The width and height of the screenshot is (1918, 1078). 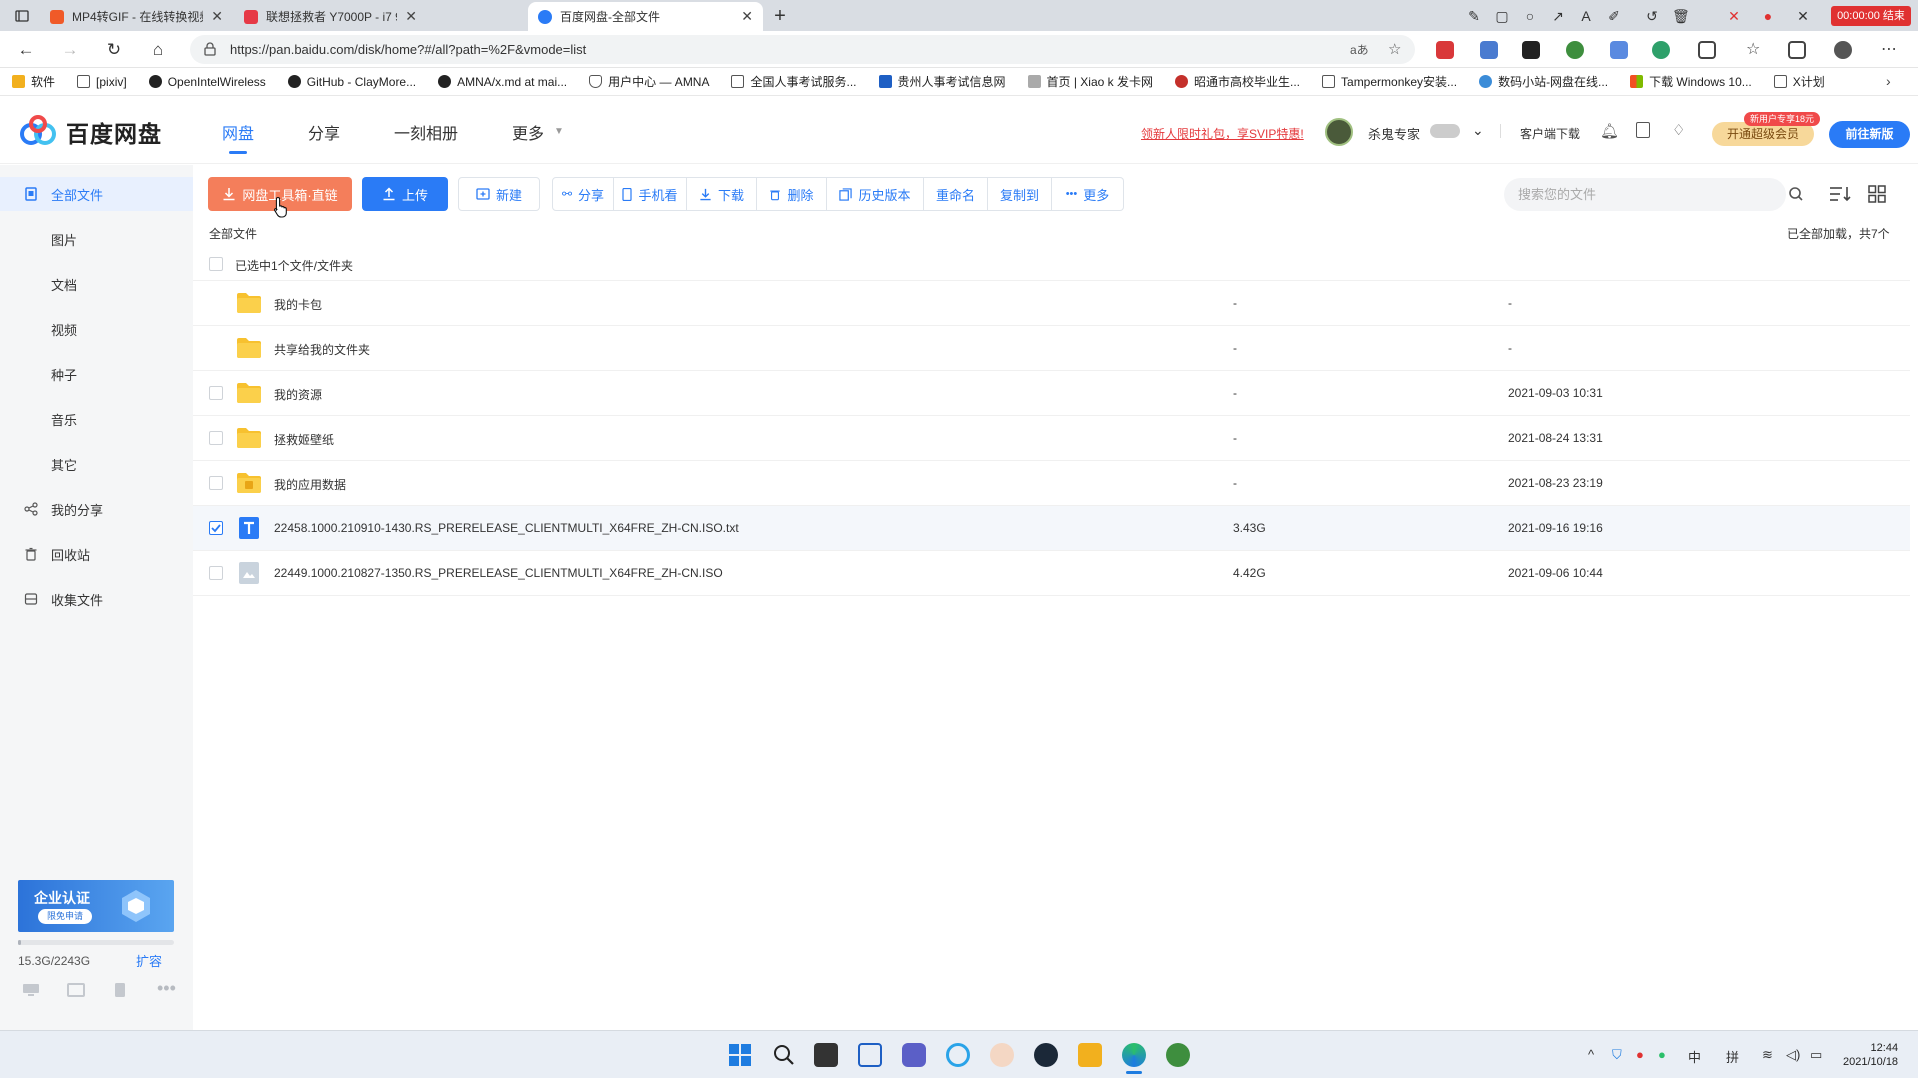 What do you see at coordinates (1222, 133) in the screenshot?
I see `promo-link: 领新人限时礼包，享SVIP特惠!` at bounding box center [1222, 133].